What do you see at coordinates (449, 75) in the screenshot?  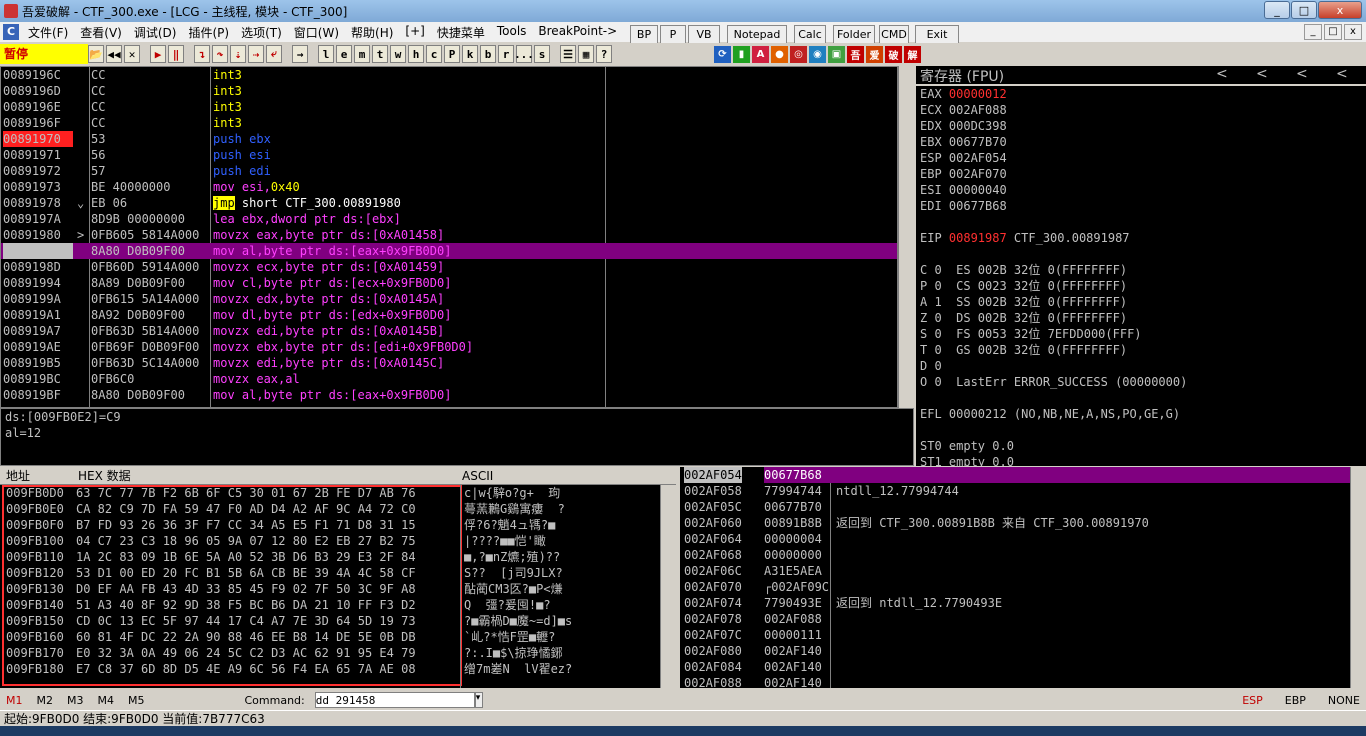 I see `disasm-row: 0089196C CC int3` at bounding box center [449, 75].